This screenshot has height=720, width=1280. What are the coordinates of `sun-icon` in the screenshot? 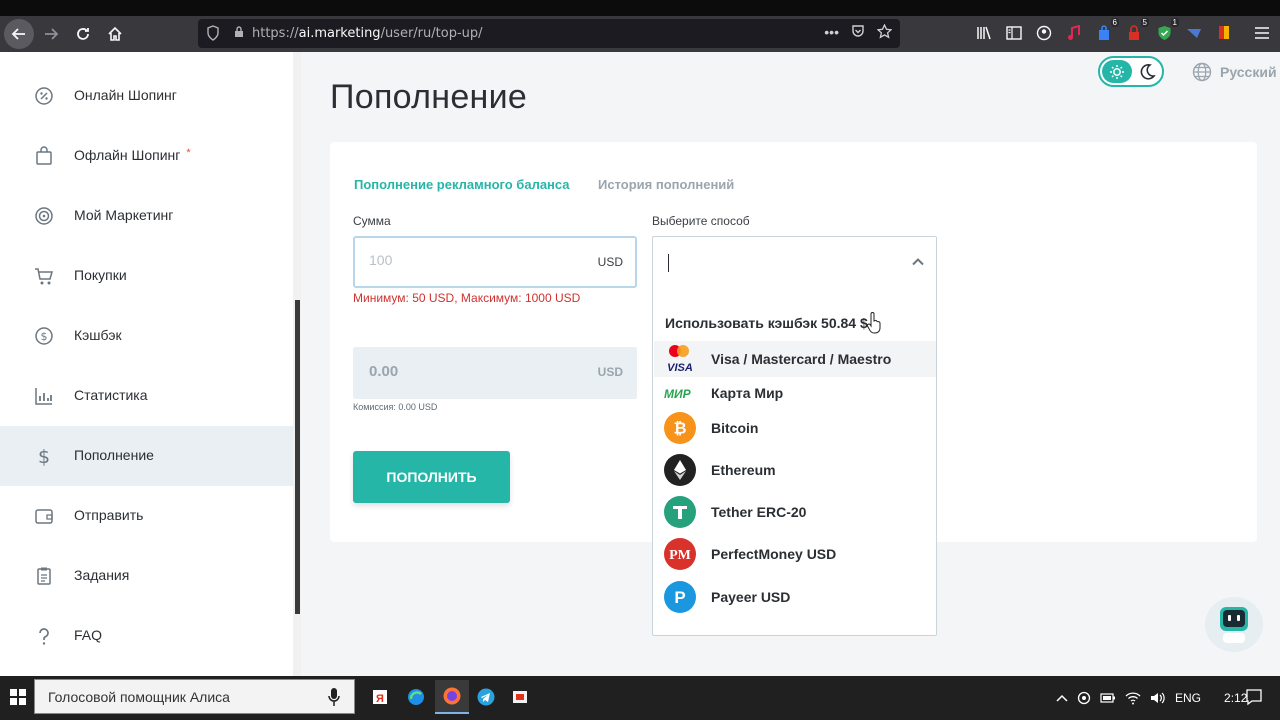 It's located at (1117, 71).